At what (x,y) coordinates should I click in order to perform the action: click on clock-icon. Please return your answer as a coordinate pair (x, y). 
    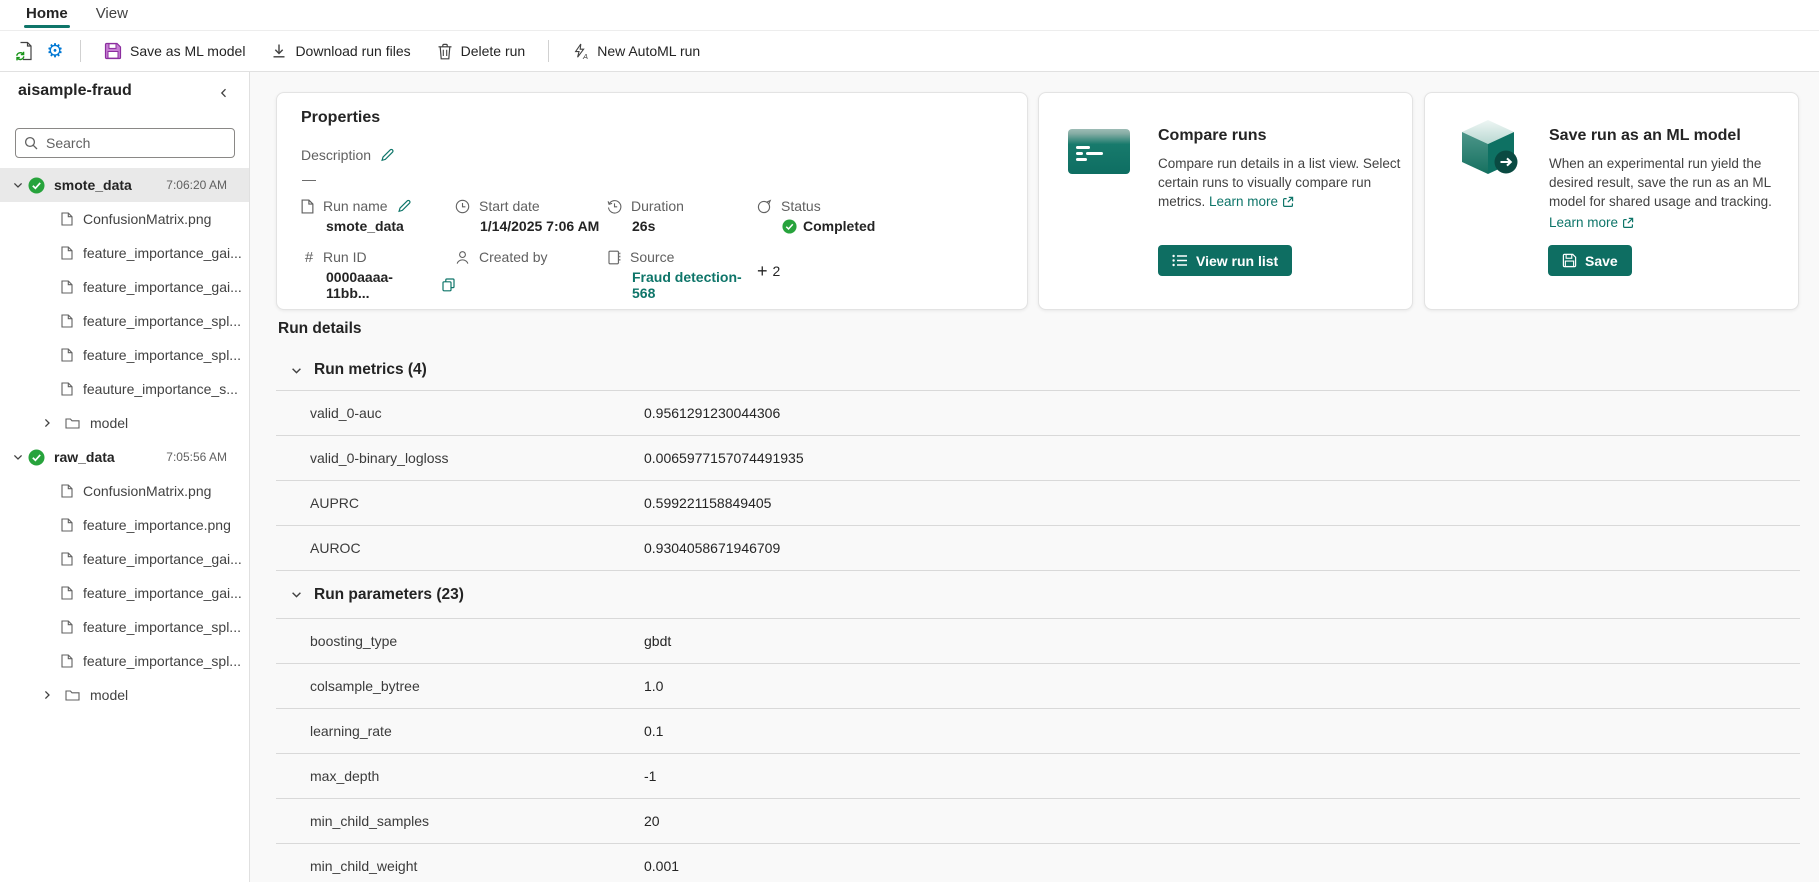
    Looking at the image, I should click on (462, 206).